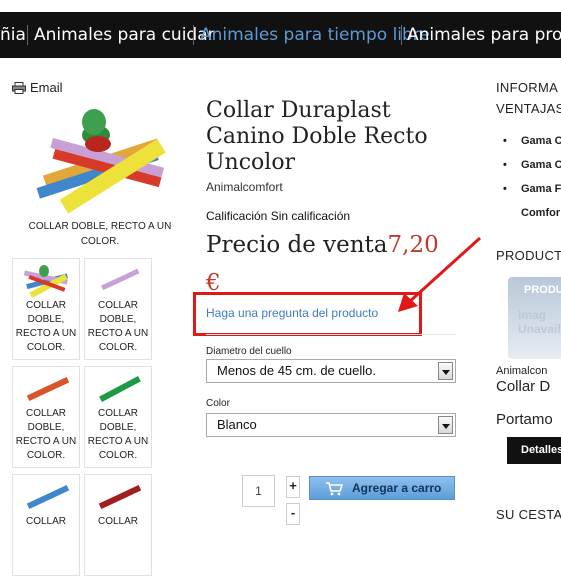 This screenshot has width=561, height=576. What do you see at coordinates (297, 245) in the screenshot?
I see `price-label: Precio de venta` at bounding box center [297, 245].